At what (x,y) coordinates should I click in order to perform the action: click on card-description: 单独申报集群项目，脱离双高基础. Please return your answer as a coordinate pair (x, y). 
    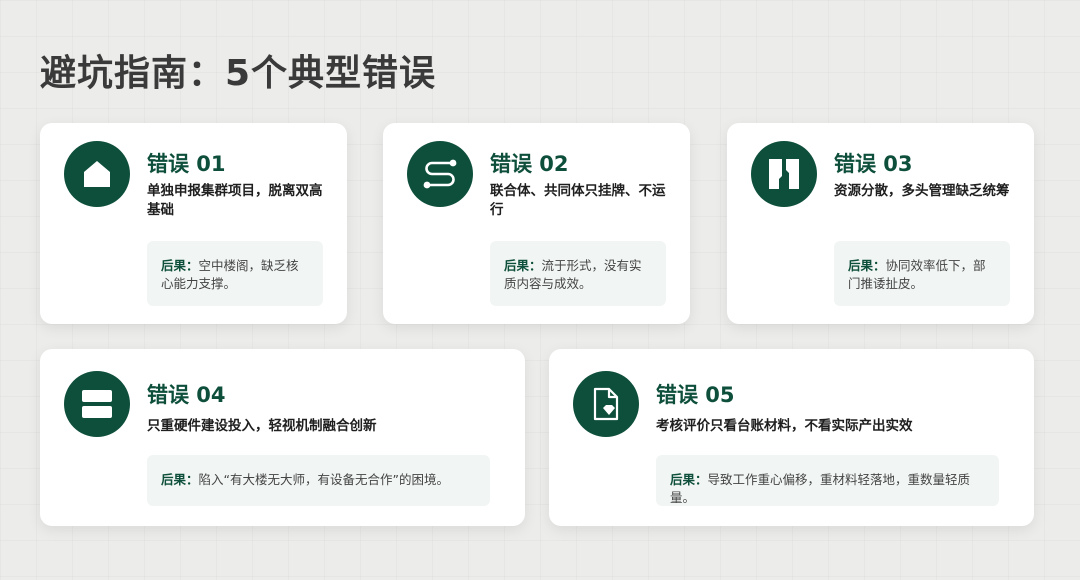
    Looking at the image, I should click on (235, 200).